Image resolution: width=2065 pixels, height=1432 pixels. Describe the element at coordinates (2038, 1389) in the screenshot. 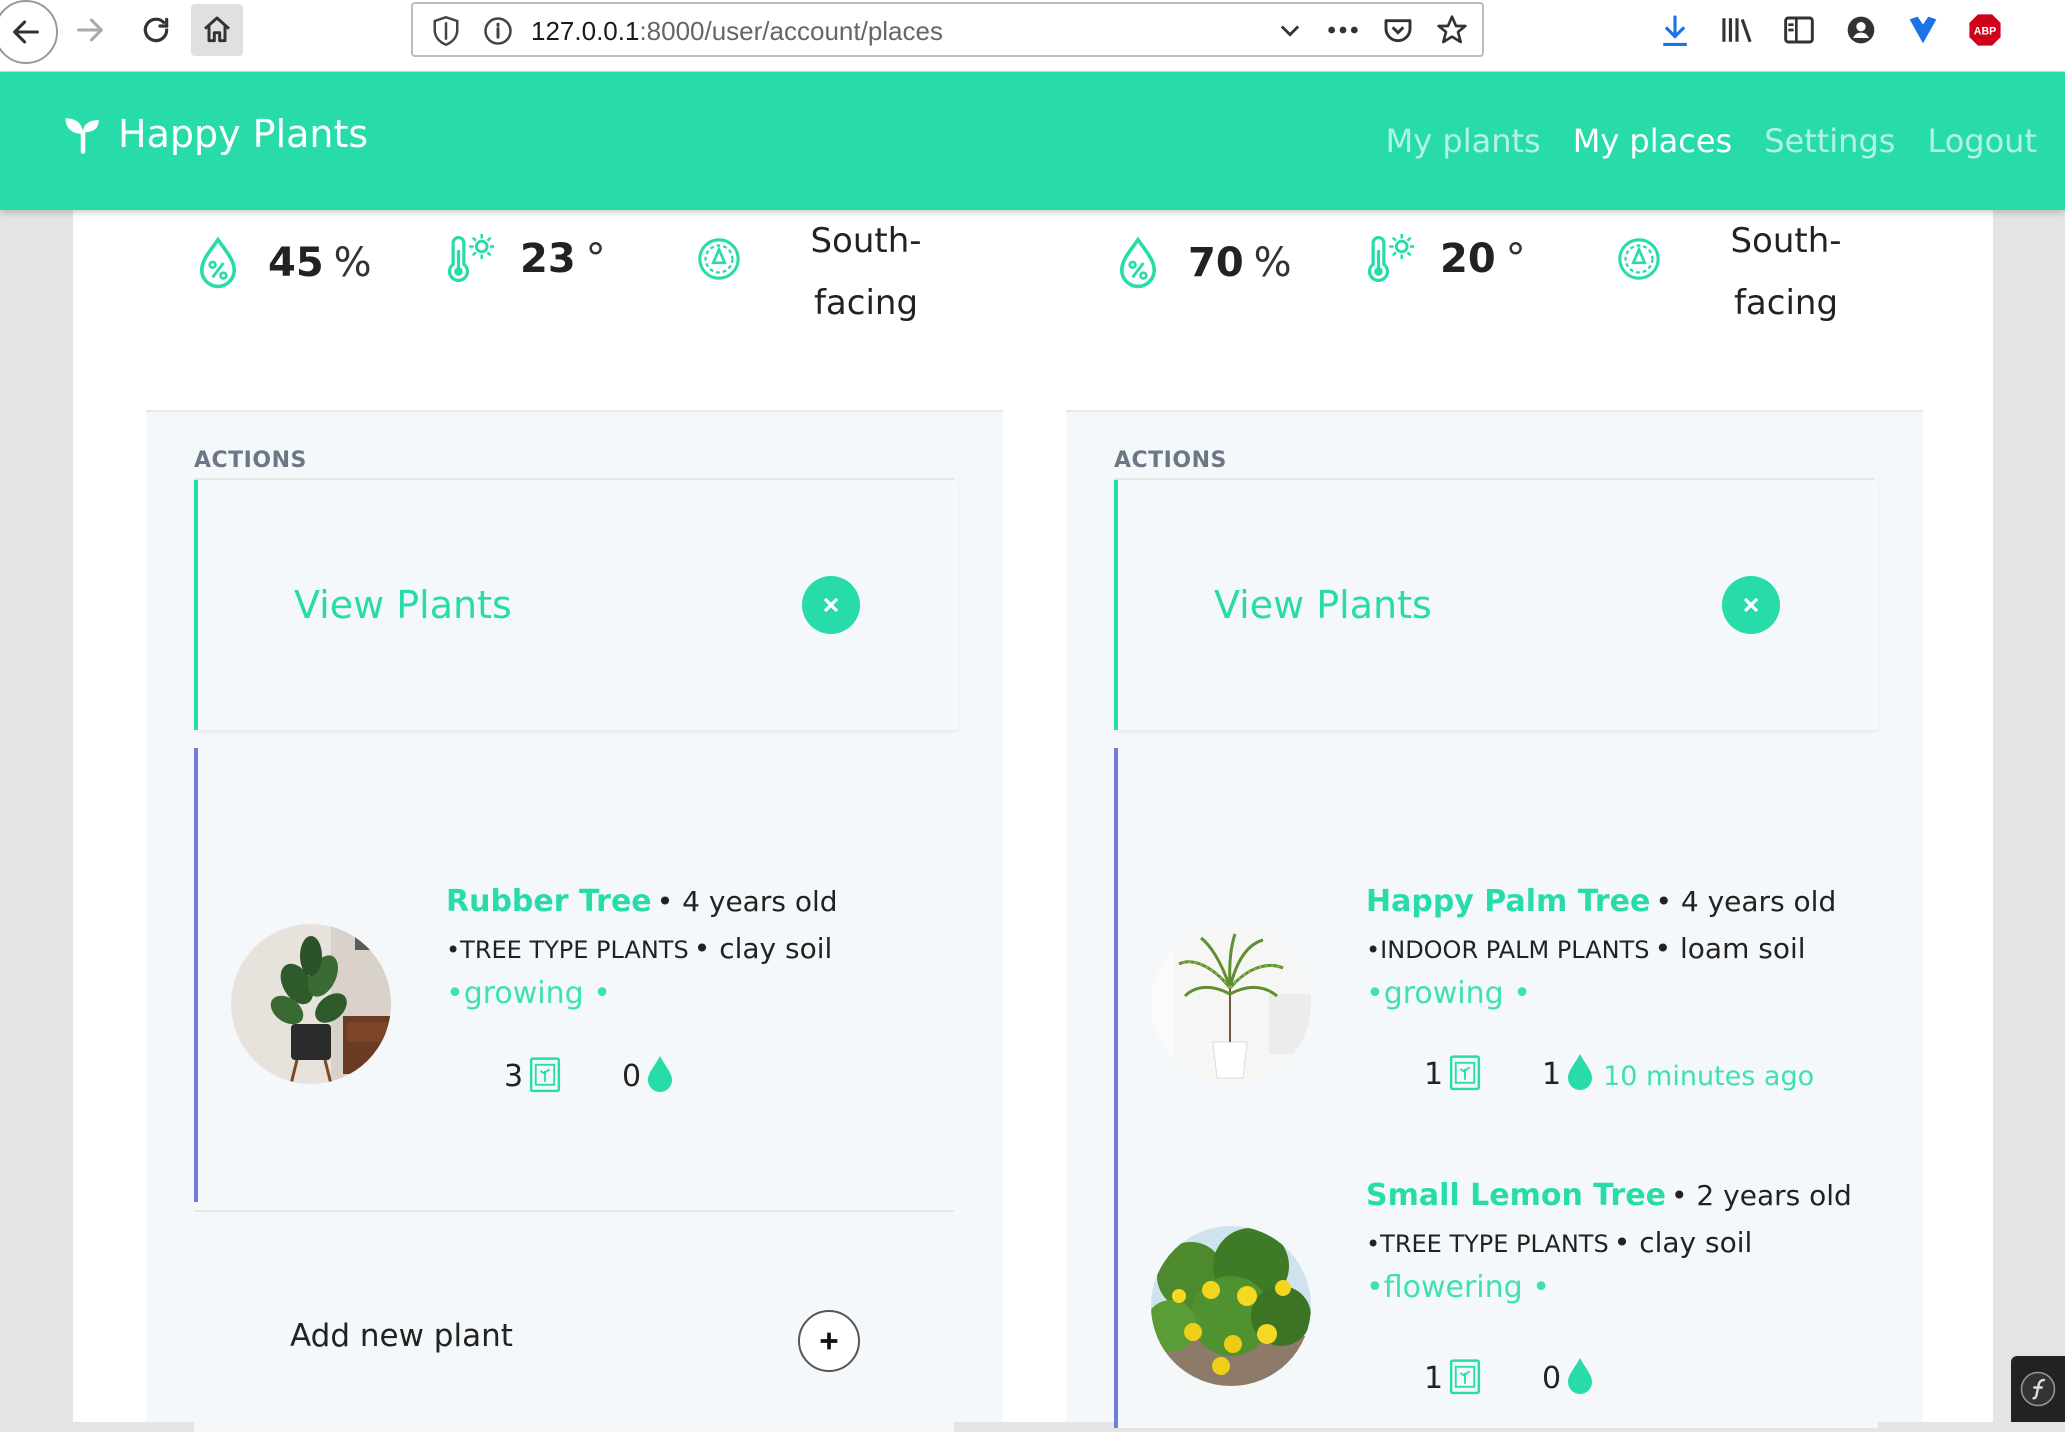

I see `symfony-toolbar-toggle` at that location.